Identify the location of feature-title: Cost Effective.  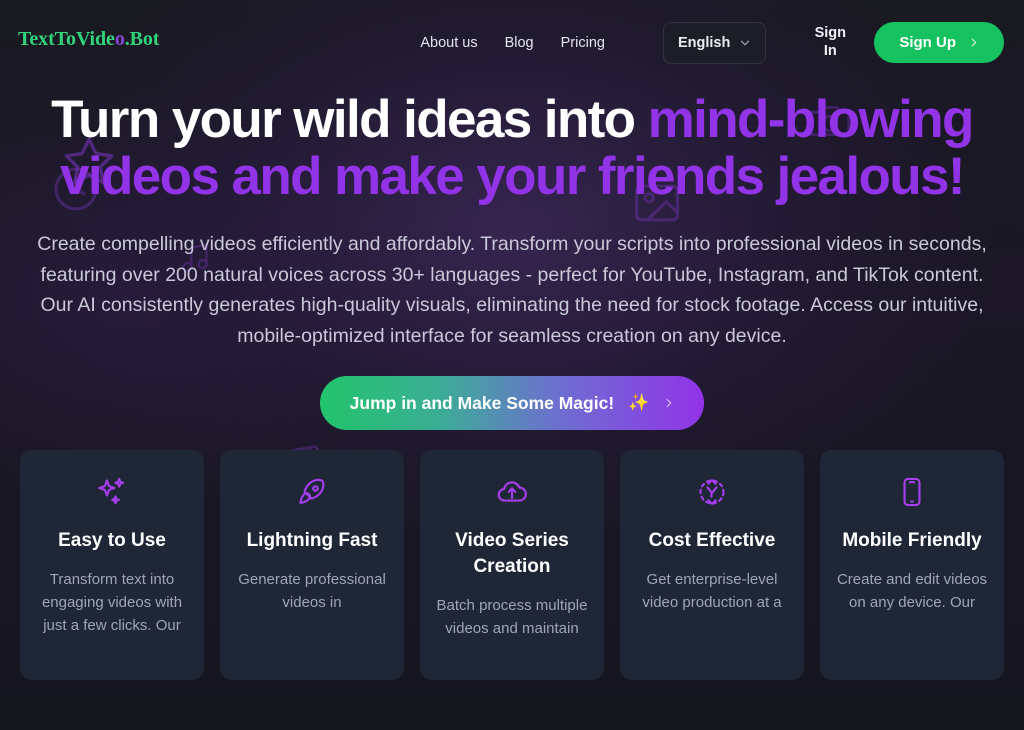
(712, 540).